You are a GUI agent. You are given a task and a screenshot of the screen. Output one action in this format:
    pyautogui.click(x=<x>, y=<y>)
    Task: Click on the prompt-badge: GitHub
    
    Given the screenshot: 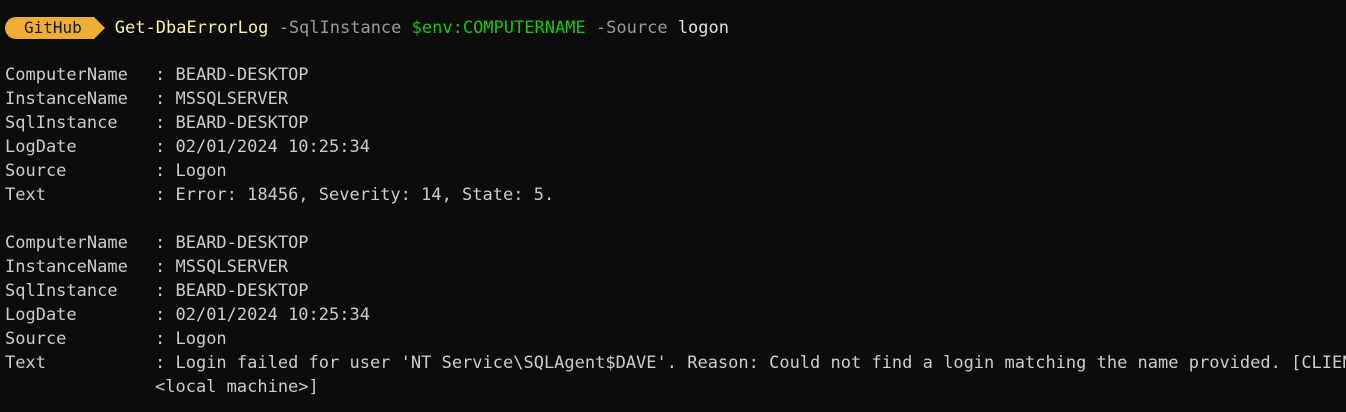 What is the action you would take?
    pyautogui.click(x=55, y=28)
    